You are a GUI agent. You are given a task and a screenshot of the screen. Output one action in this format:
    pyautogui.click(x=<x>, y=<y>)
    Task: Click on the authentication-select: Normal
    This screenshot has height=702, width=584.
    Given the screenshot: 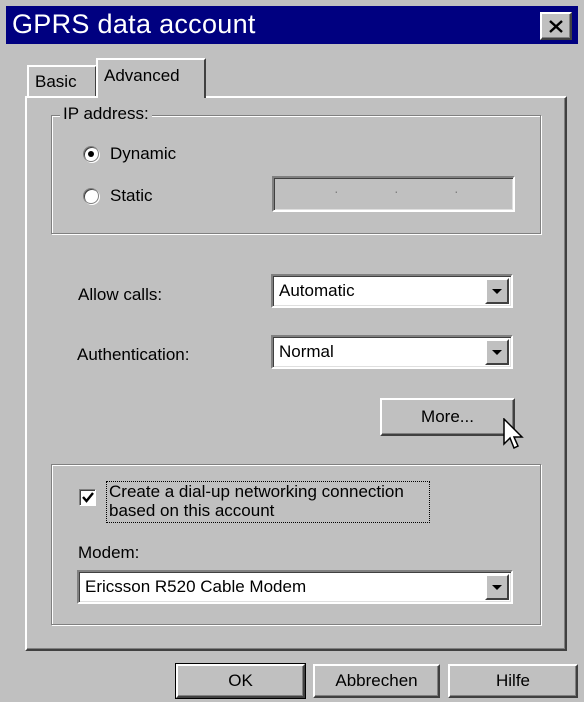 What is the action you would take?
    pyautogui.click(x=392, y=352)
    